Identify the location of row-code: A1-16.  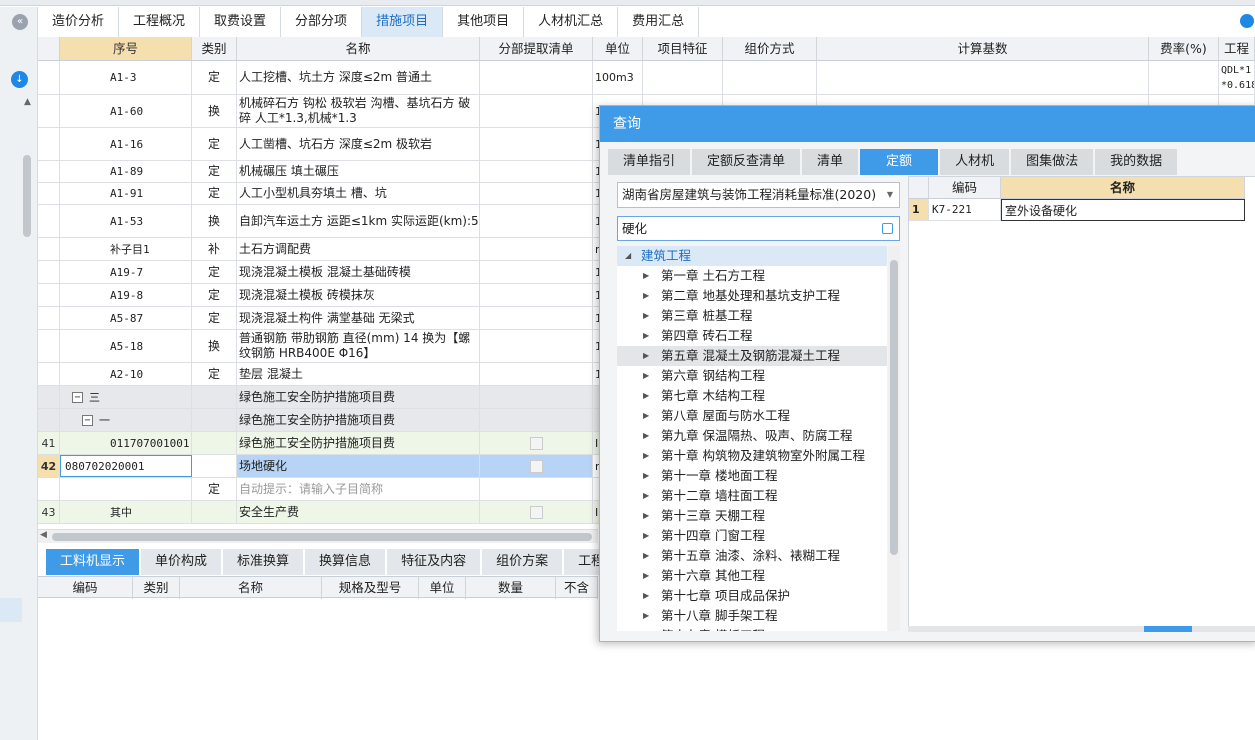
(126, 144).